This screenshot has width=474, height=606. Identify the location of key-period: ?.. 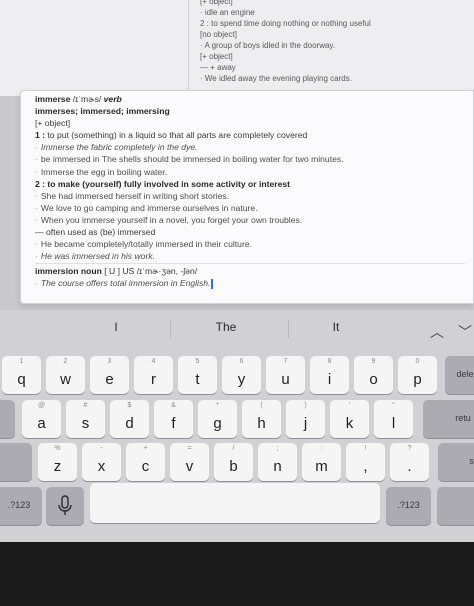
(409, 462).